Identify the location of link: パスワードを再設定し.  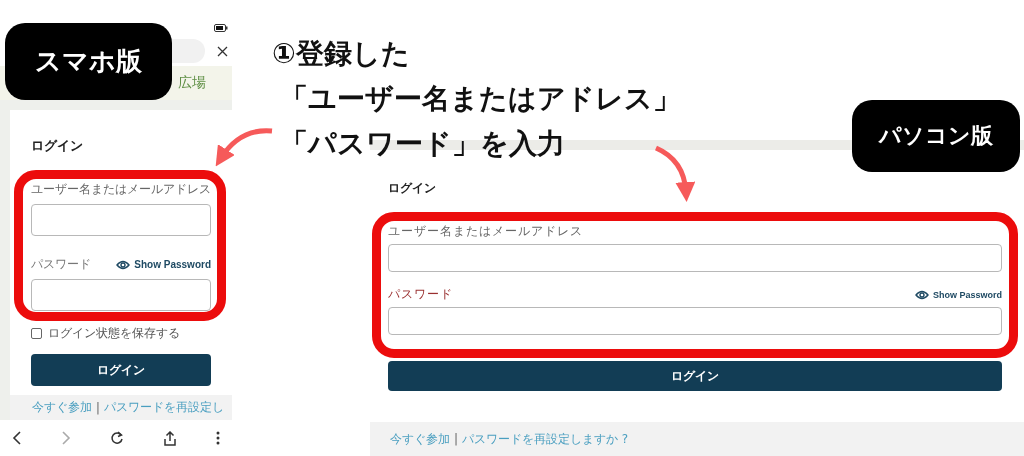
(163, 407).